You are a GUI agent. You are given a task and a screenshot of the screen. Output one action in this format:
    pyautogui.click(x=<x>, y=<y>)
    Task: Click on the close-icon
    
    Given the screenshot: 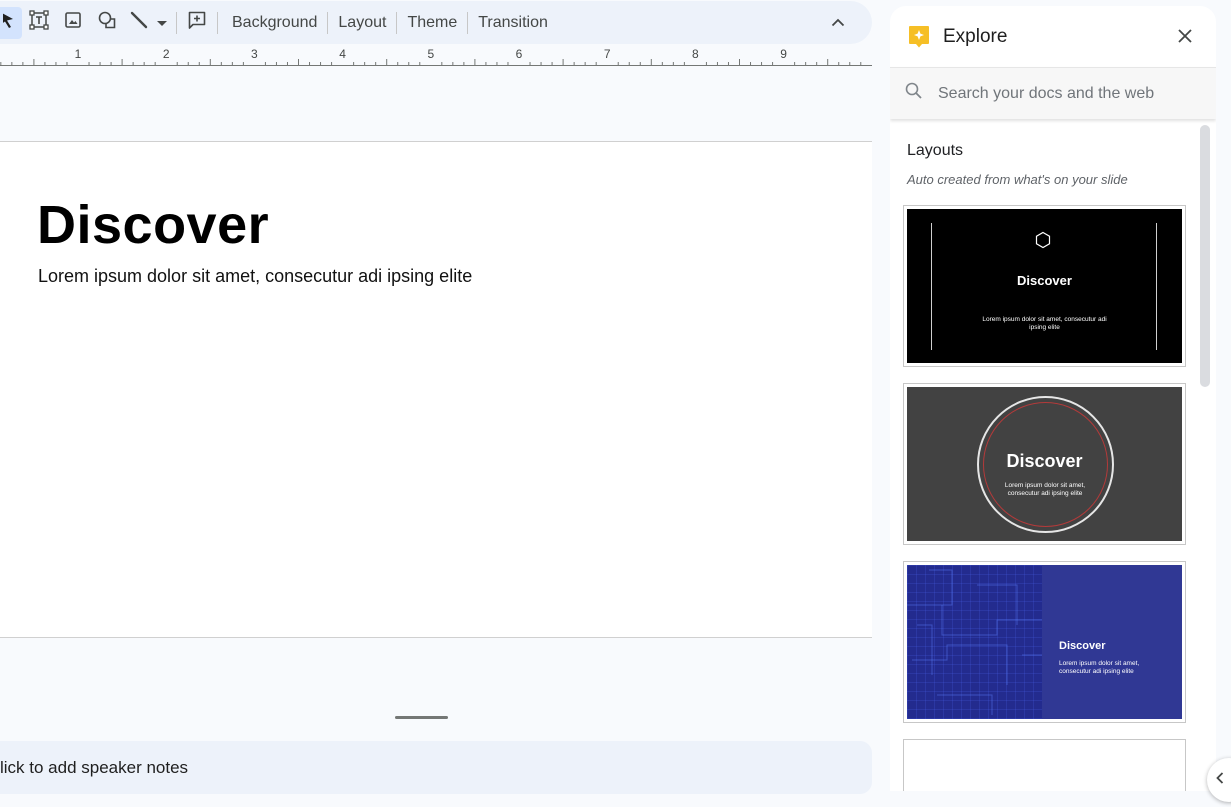 What is the action you would take?
    pyautogui.click(x=1185, y=36)
    